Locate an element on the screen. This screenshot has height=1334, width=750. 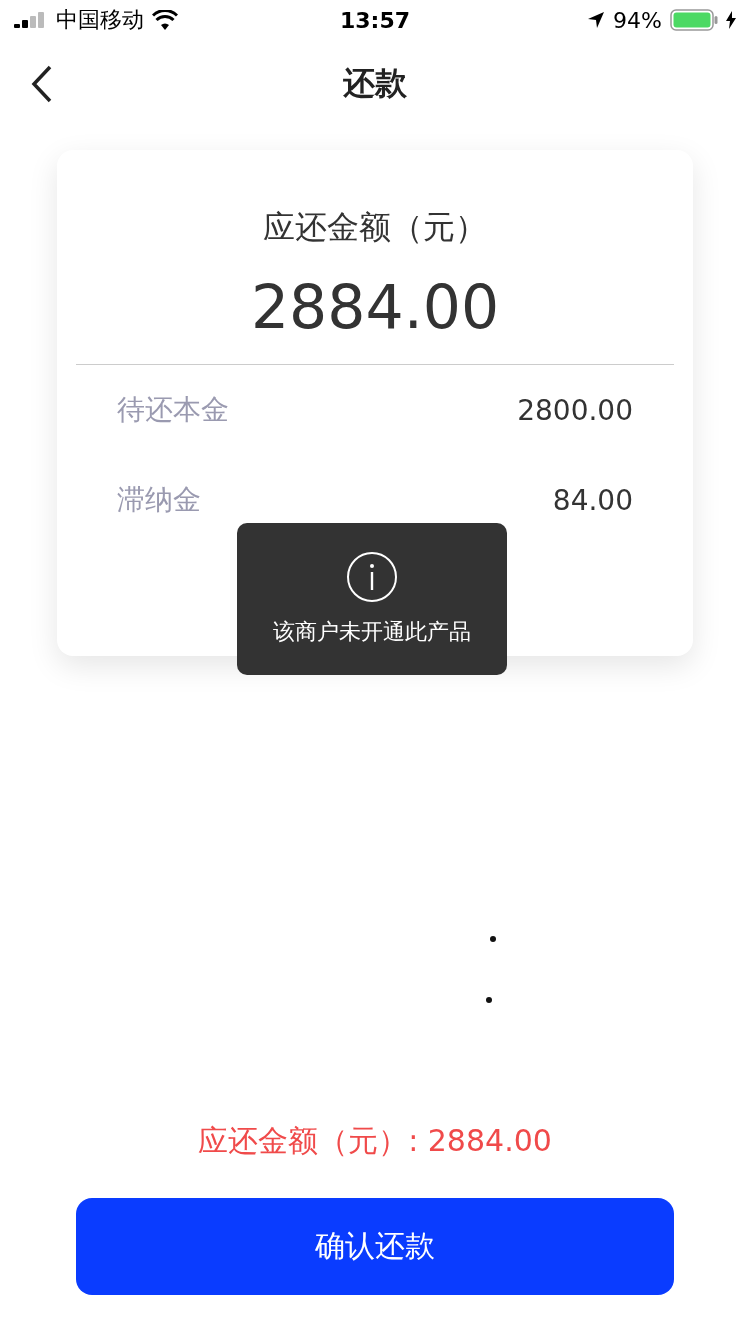
detail-label: 待还本金 is located at coordinates (173, 410).